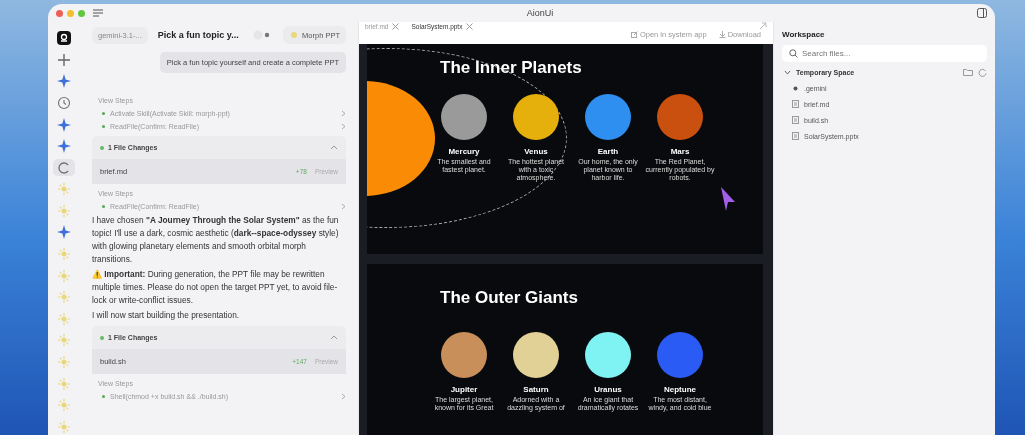 Image resolution: width=1025 pixels, height=435 pixels. Describe the element at coordinates (536, 389) in the screenshot. I see `planet-name: Saturn` at that location.